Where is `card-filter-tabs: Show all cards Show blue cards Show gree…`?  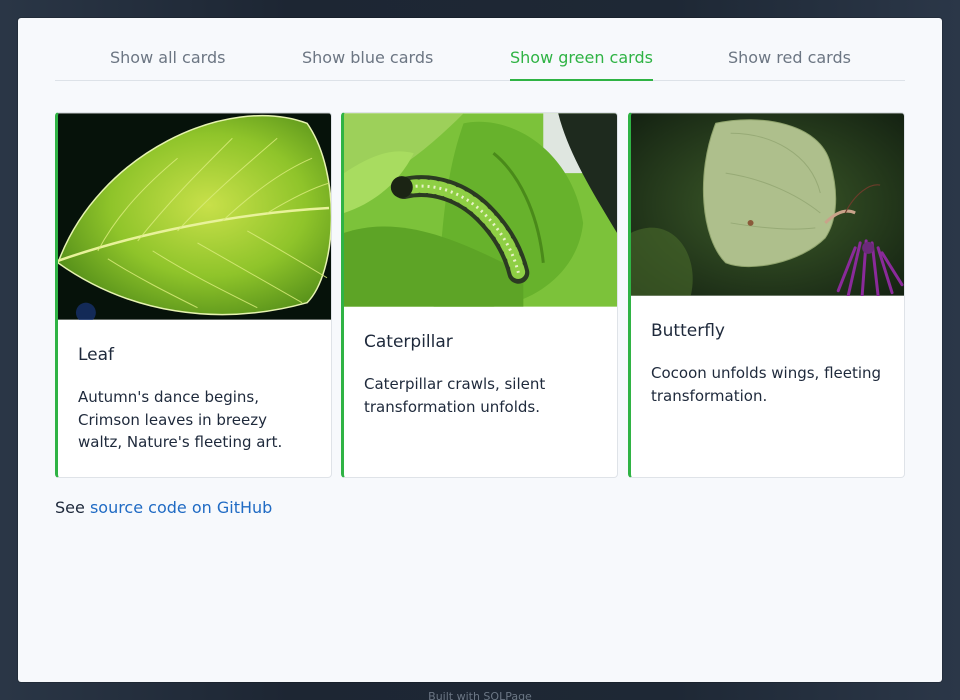 card-filter-tabs: Show all cards Show blue cards Show gree… is located at coordinates (480, 49).